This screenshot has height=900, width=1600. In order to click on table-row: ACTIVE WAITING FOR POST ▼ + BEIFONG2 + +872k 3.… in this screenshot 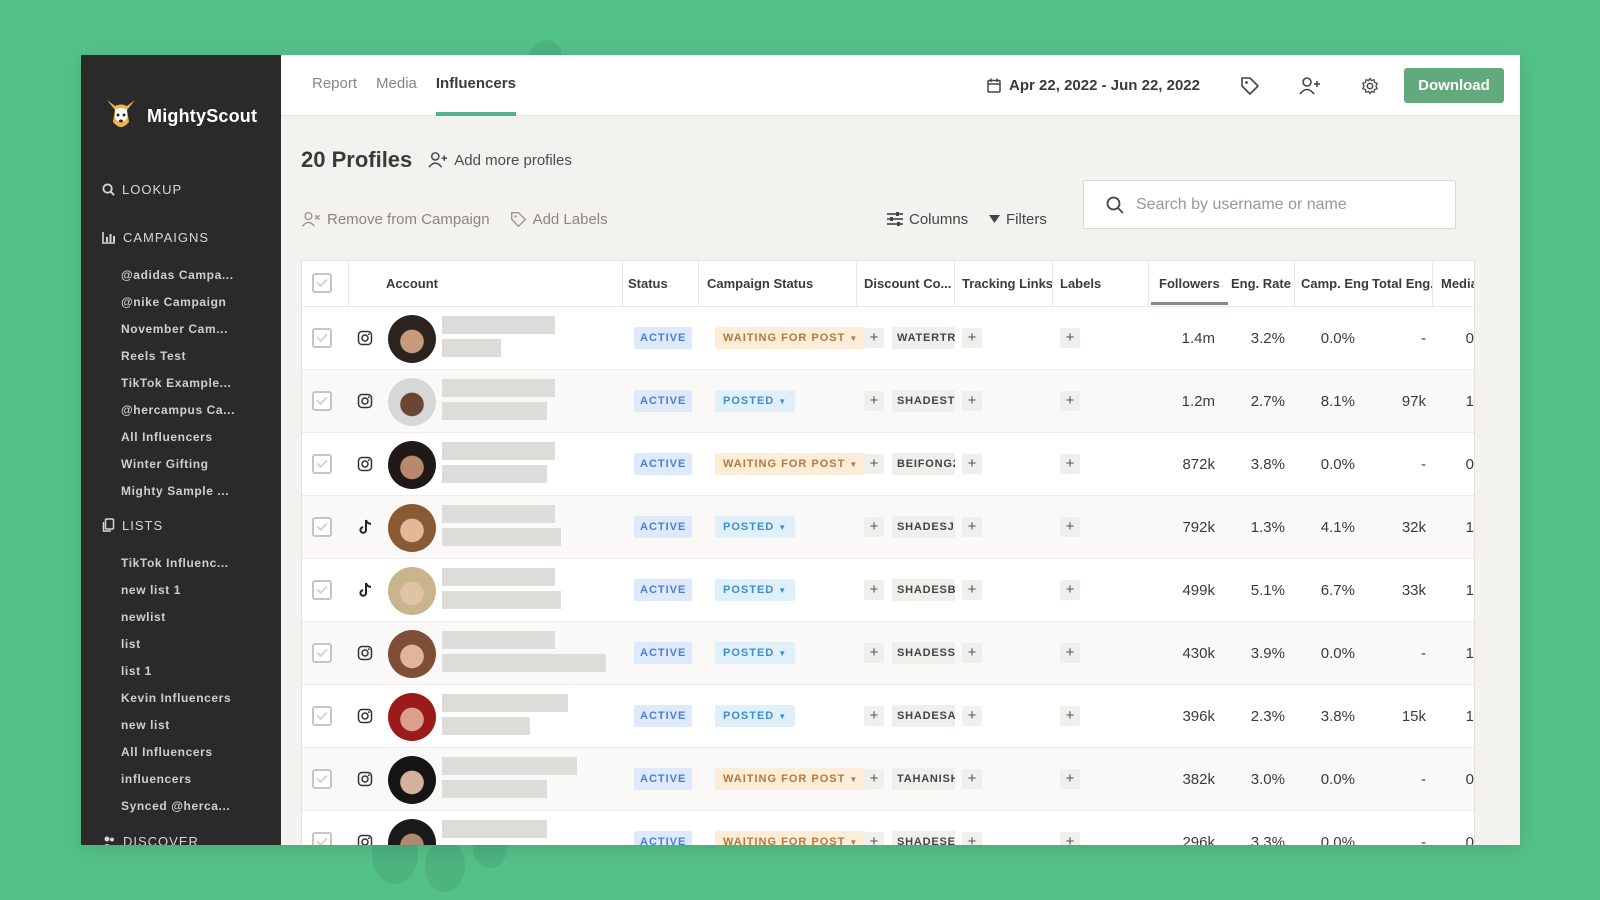, I will do `click(888, 464)`.